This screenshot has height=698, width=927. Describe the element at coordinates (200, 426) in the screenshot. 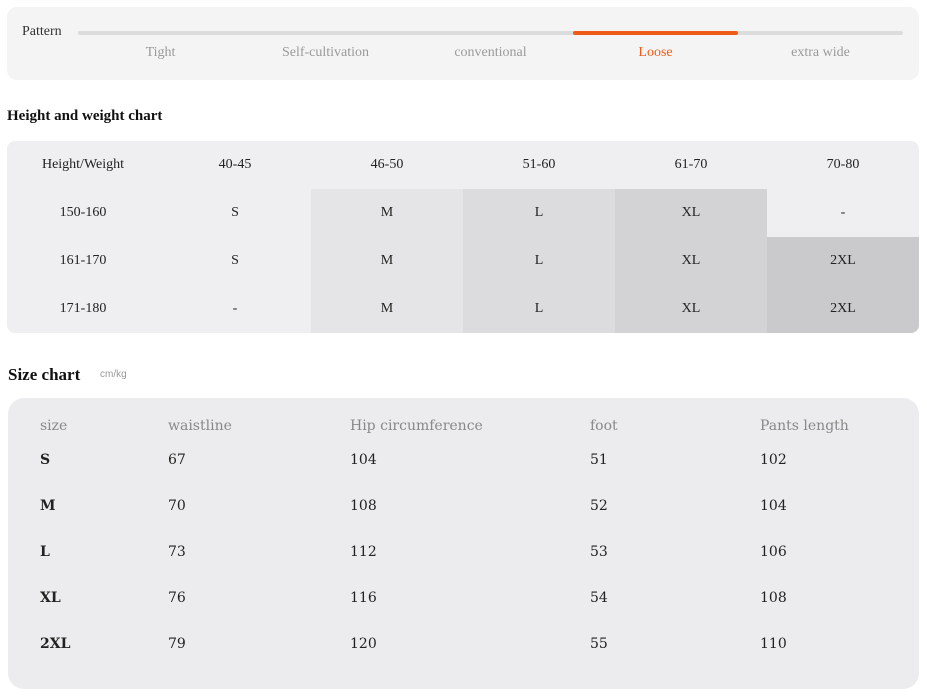

I see `size-header-waistline: waistline` at that location.